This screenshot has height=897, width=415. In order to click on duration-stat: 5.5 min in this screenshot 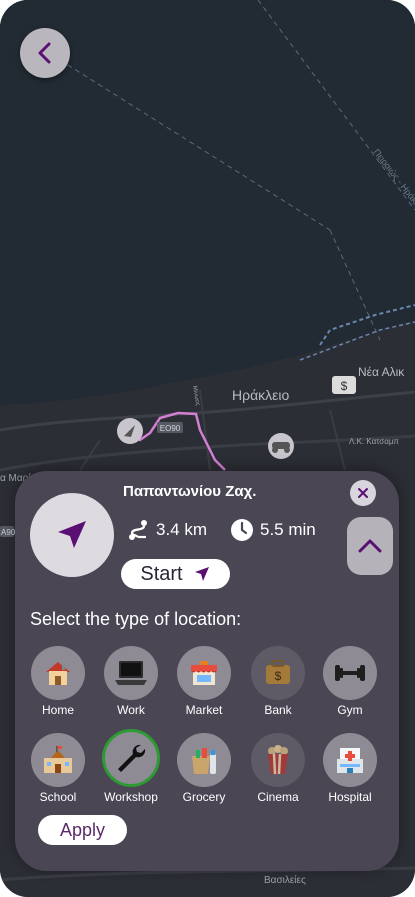, I will do `click(273, 530)`.